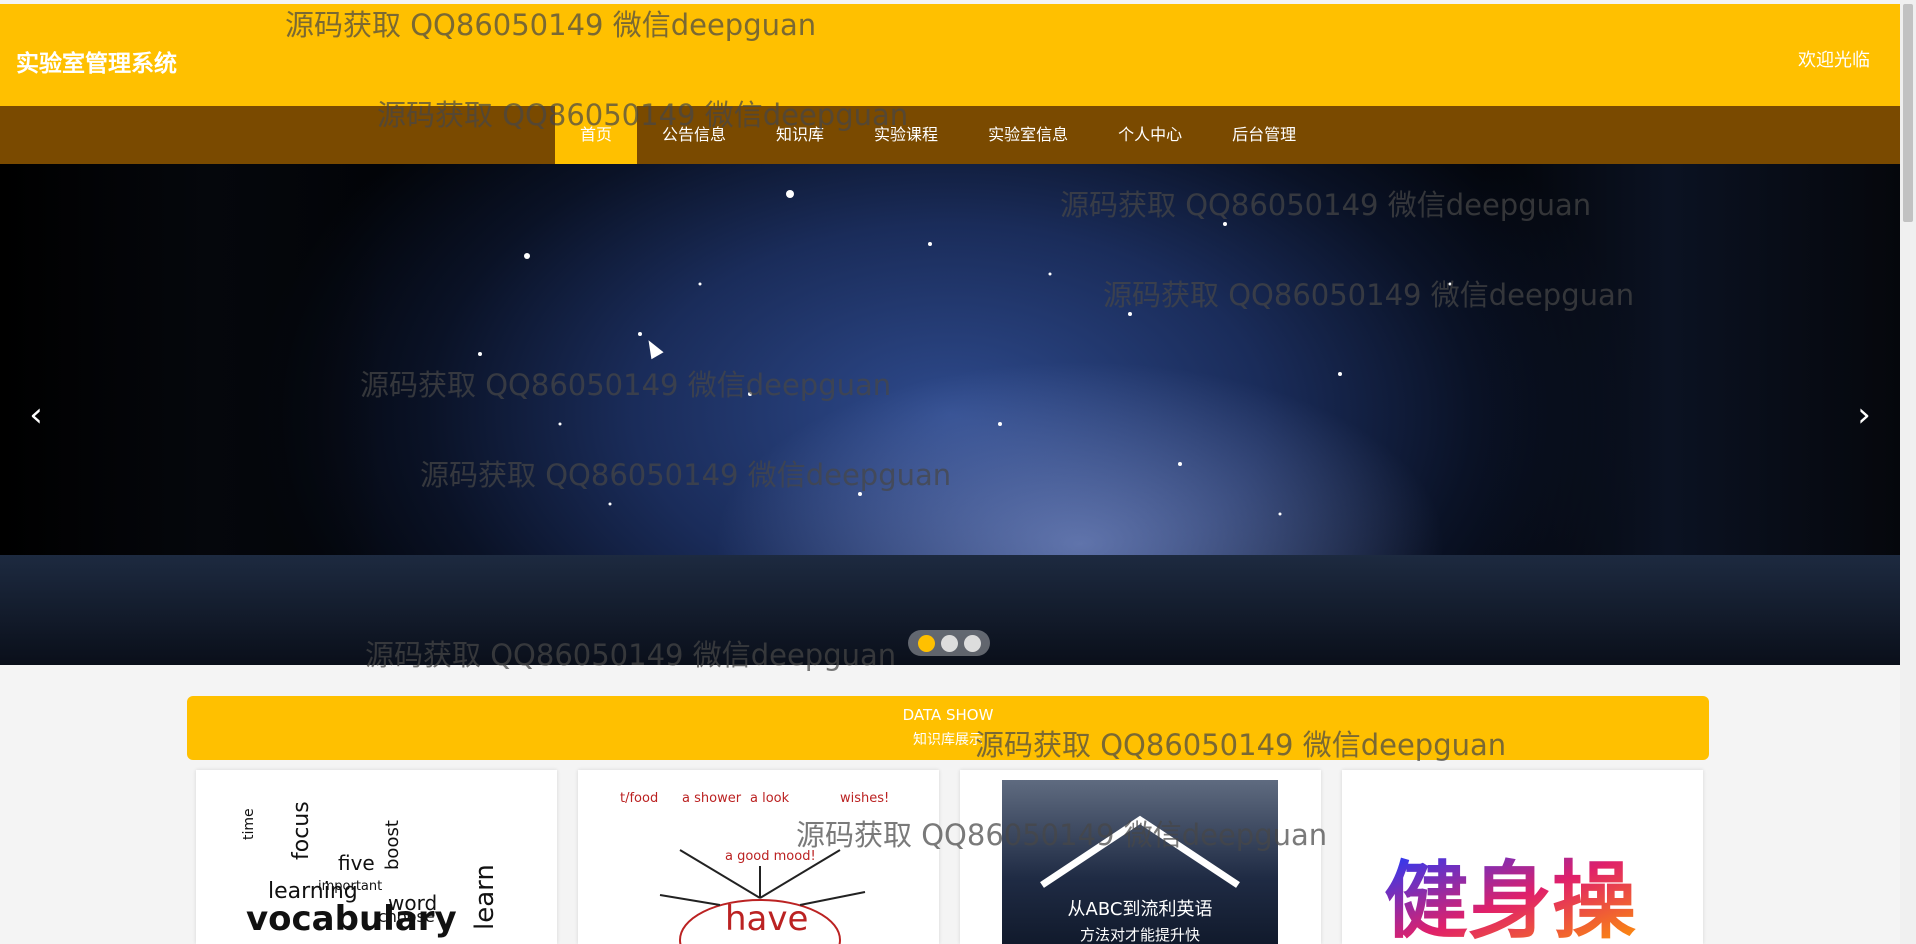 The height and width of the screenshot is (944, 1916). Describe the element at coordinates (1908, 113) in the screenshot. I see `scrollbar-thumb` at that location.